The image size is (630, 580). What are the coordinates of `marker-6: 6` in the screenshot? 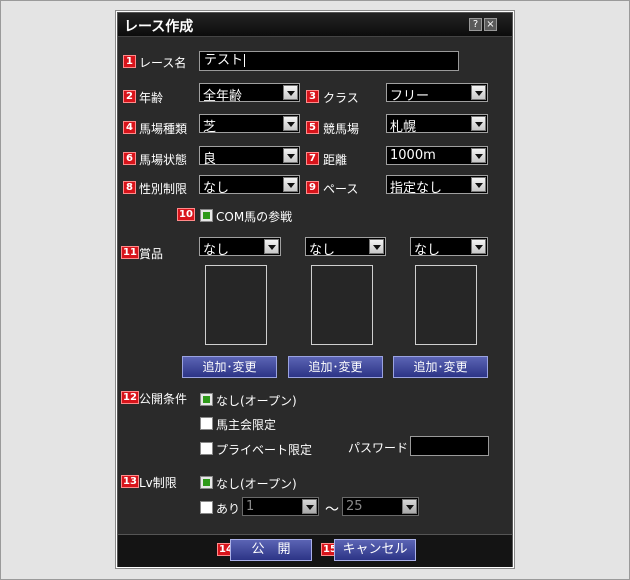 It's located at (129, 158).